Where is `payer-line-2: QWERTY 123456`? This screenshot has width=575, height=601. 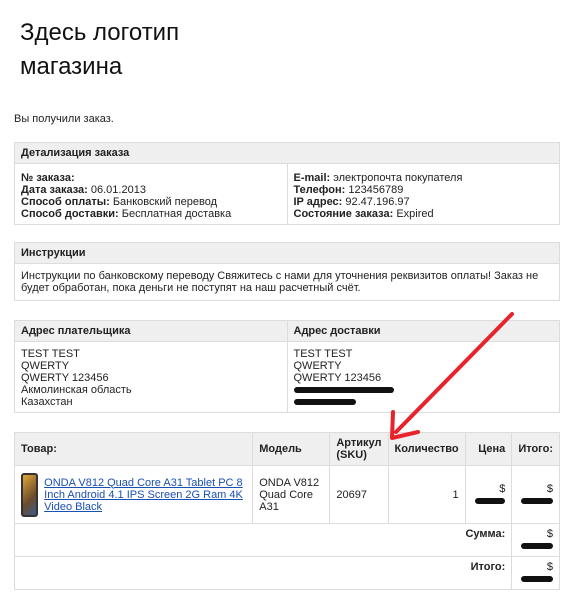 payer-line-2: QWERTY 123456 is located at coordinates (65, 378).